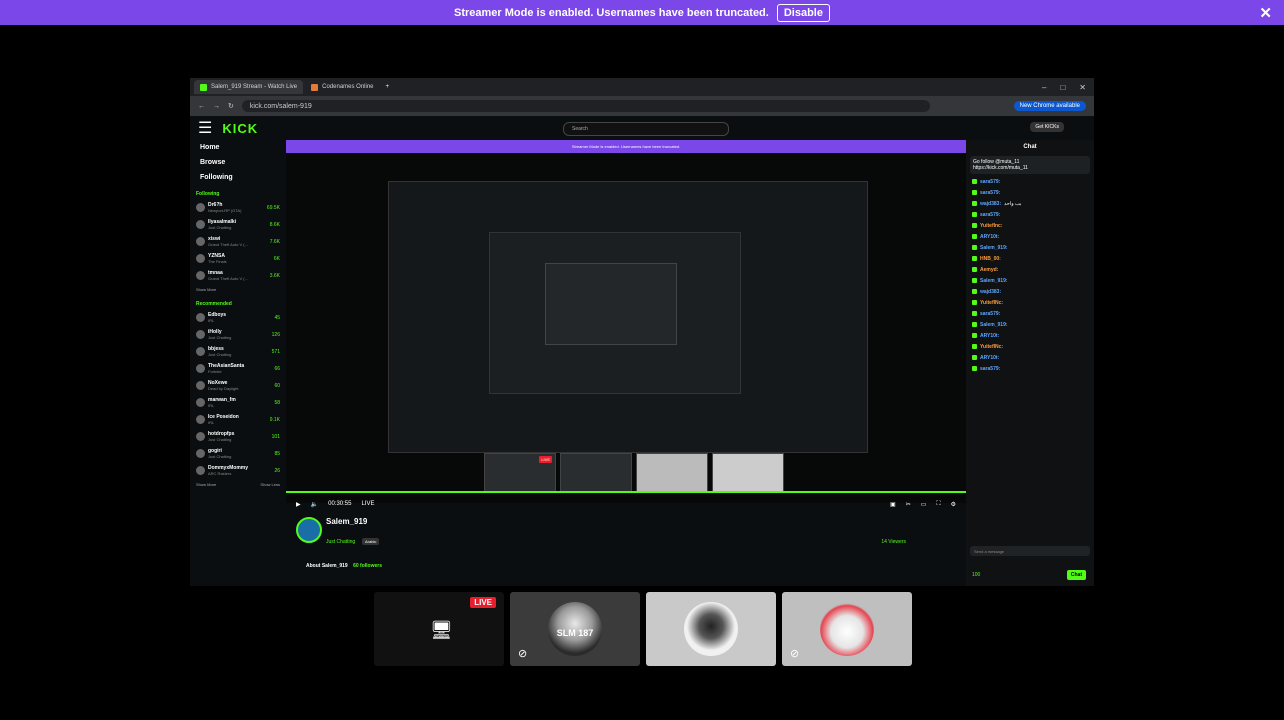 The image size is (1284, 720). Describe the element at coordinates (238, 224) in the screenshot. I see `sidebar-channel: llyasalmalki Just Chatting 8.6K` at that location.